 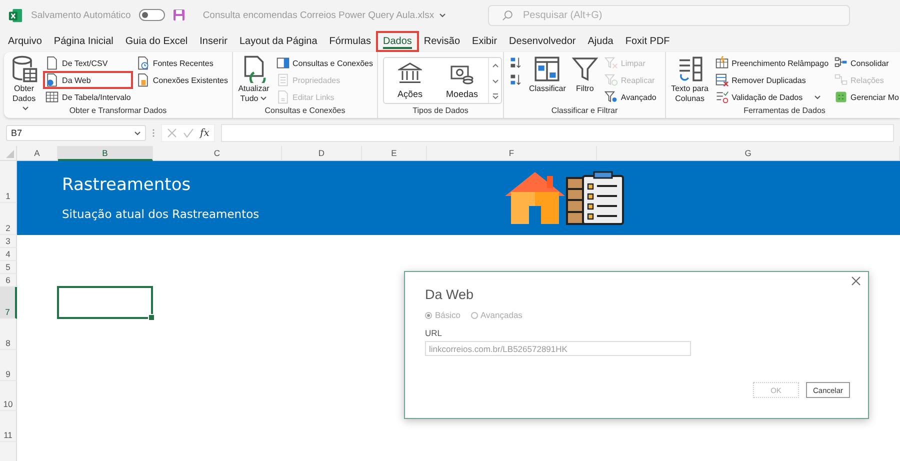 What do you see at coordinates (181, 80) in the screenshot?
I see `ribbon-button: Conexões Existentes` at bounding box center [181, 80].